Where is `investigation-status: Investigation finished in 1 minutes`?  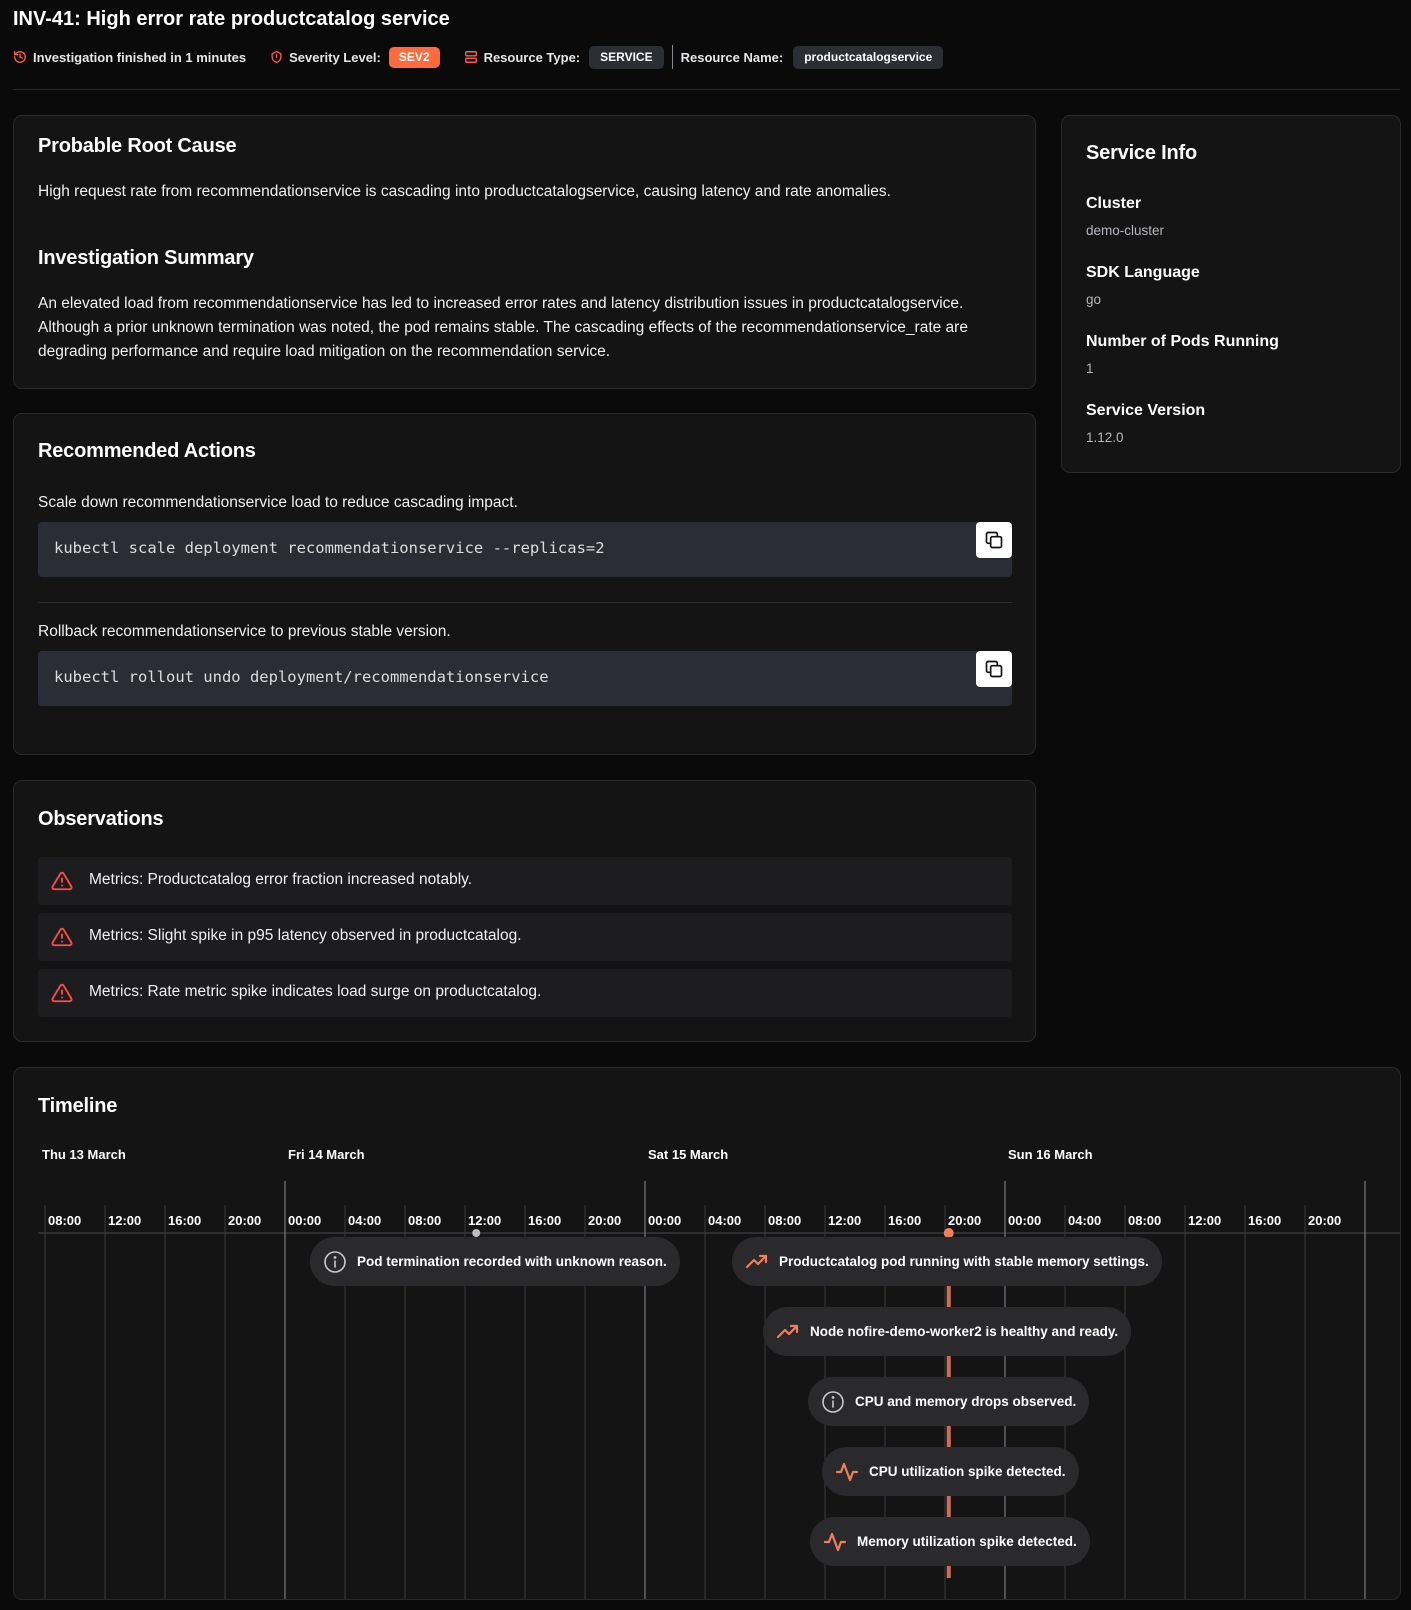 investigation-status: Investigation finished in 1 minutes is located at coordinates (129, 57).